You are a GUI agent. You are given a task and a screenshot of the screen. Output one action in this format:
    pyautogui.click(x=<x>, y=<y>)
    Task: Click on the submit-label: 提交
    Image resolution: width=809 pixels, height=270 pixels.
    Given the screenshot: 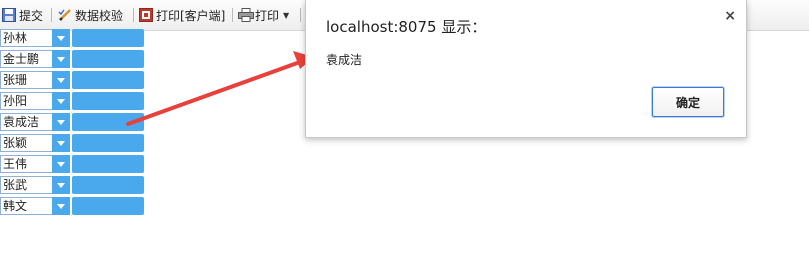 What is the action you would take?
    pyautogui.click(x=31, y=15)
    